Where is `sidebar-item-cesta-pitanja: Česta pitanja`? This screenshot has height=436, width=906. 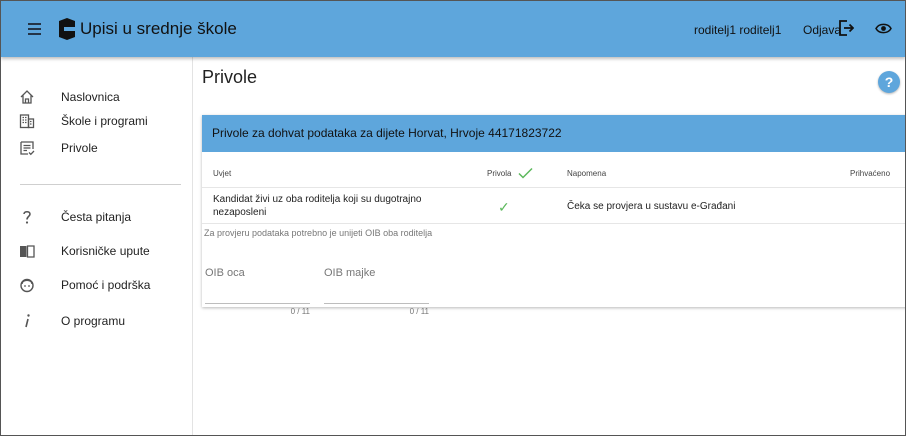
sidebar-item-cesta-pitanja: Česta pitanja is located at coordinates (96, 217).